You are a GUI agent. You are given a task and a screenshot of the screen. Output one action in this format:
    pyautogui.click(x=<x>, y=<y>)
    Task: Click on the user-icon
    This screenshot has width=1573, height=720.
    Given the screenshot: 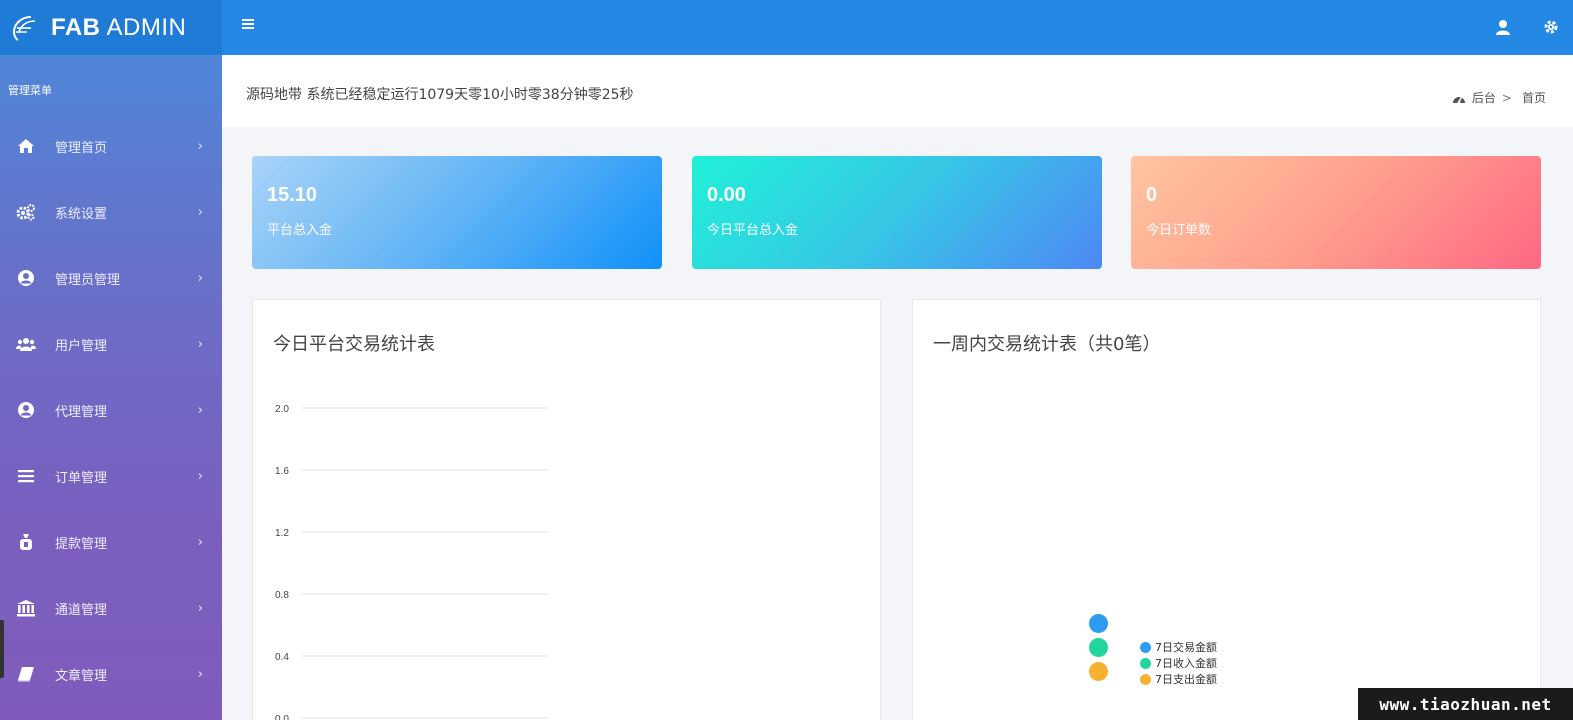 What is the action you would take?
    pyautogui.click(x=1503, y=27)
    